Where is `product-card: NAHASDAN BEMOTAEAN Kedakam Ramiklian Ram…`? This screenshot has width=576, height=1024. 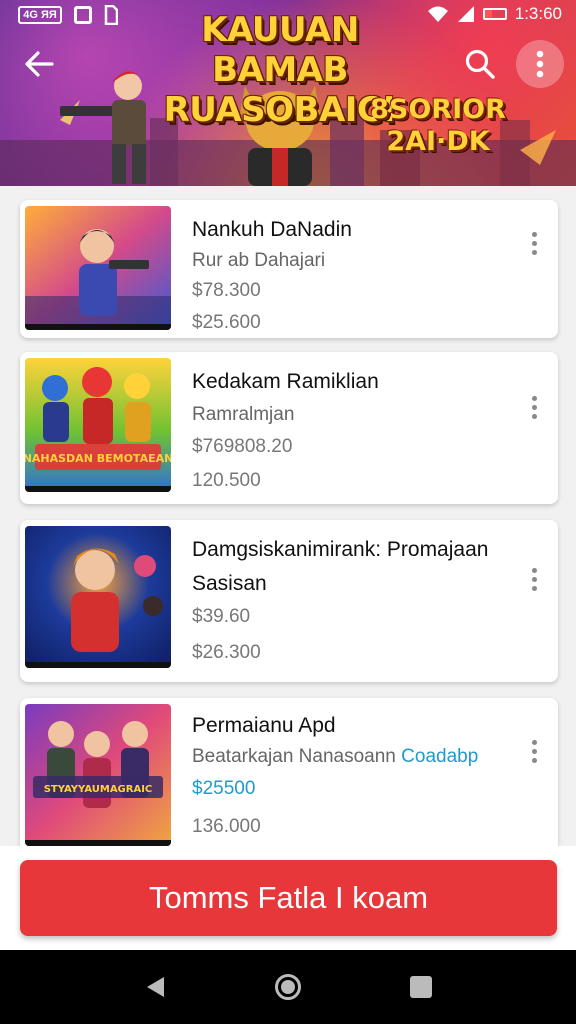
product-card: NAHASDAN BEMOTAEAN Kedakam Ramiklian Ram… is located at coordinates (289, 428).